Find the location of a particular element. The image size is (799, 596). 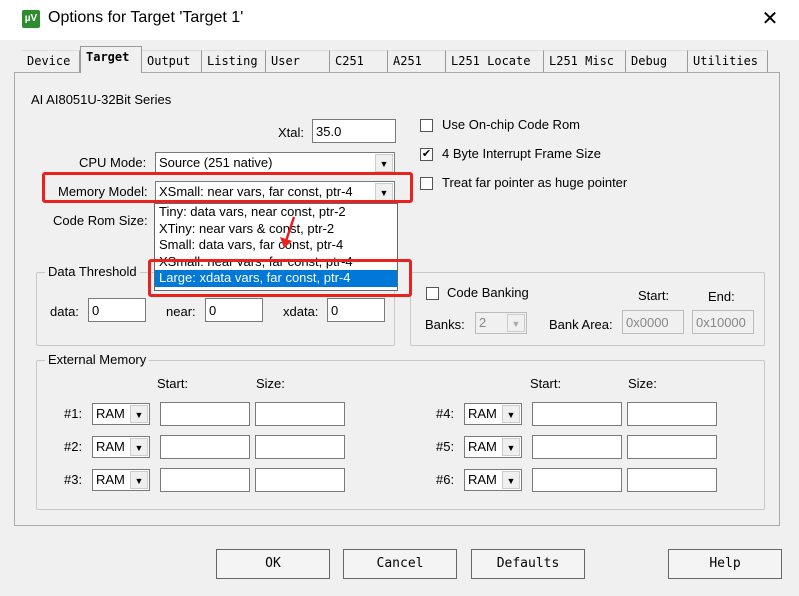

checkbox-label: Use On-chip Code Rom is located at coordinates (511, 124).